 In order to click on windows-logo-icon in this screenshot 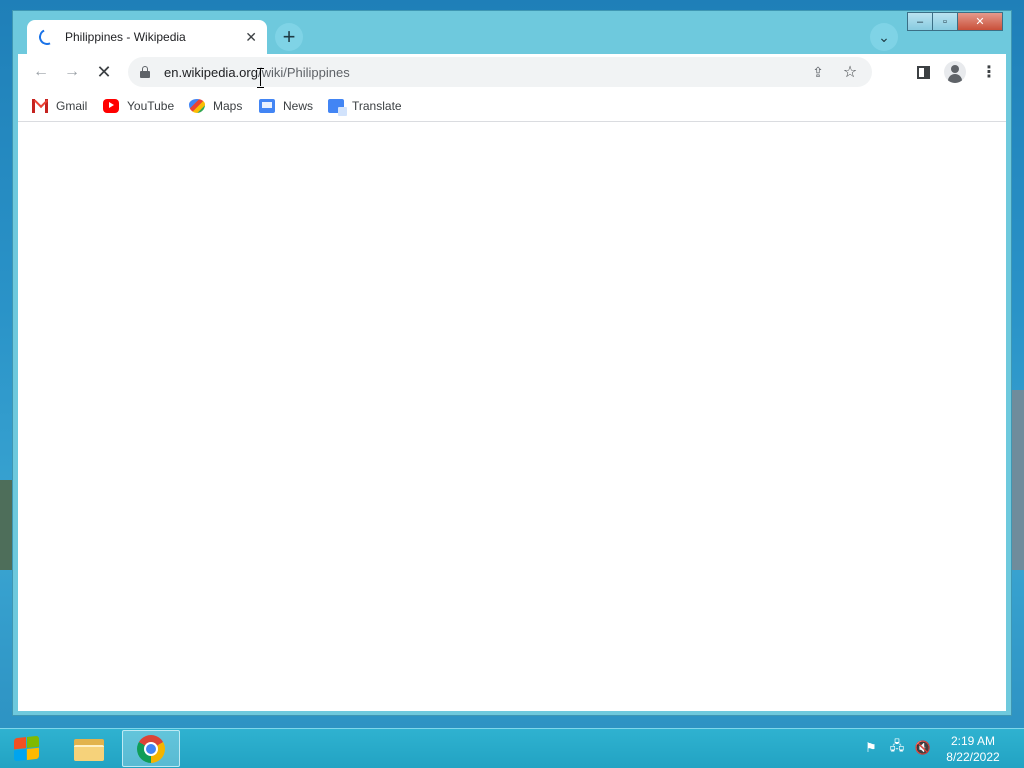, I will do `click(27, 749)`.